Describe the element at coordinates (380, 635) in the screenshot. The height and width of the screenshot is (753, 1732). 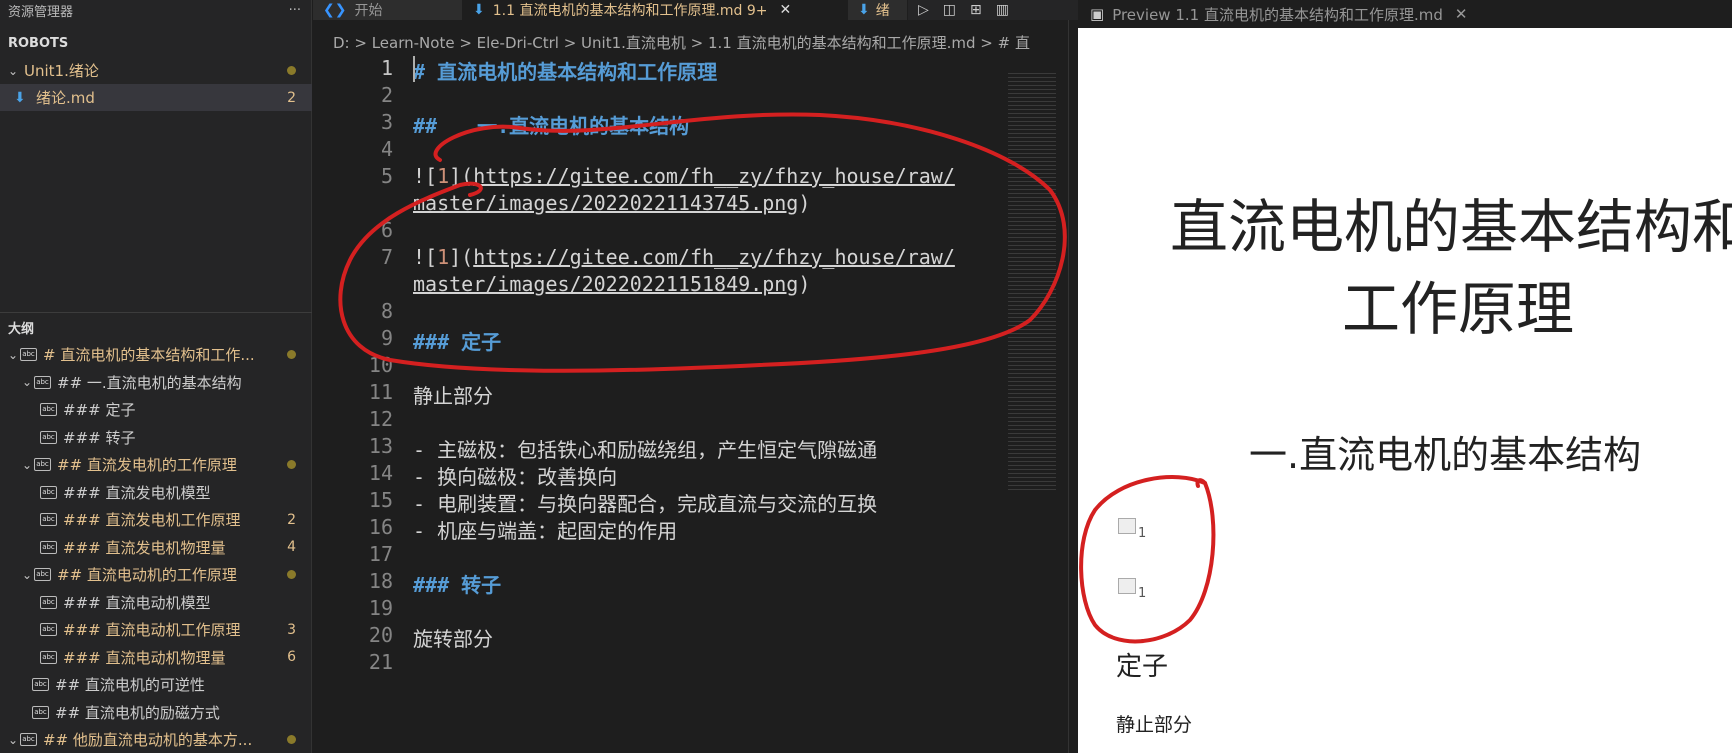
I see `line-number: 20` at that location.